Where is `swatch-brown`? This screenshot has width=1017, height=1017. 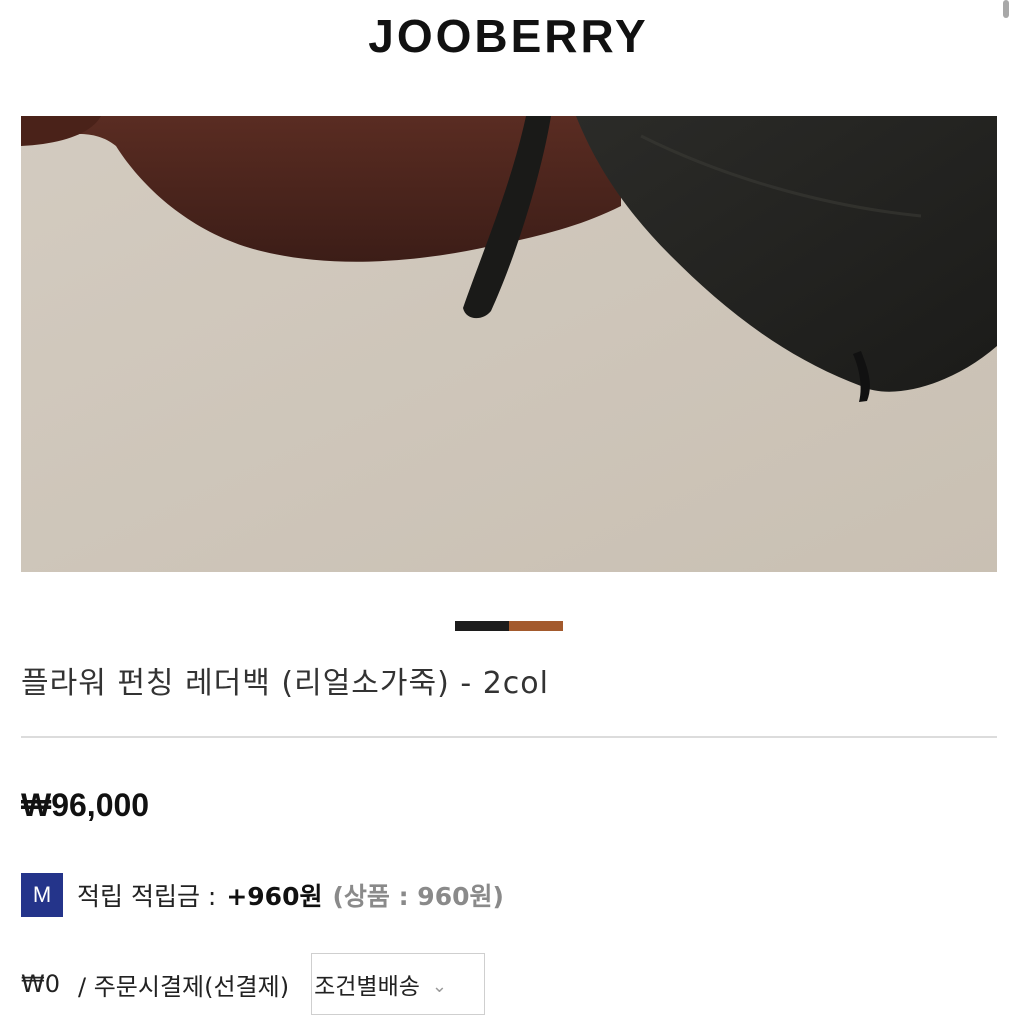 swatch-brown is located at coordinates (536, 626).